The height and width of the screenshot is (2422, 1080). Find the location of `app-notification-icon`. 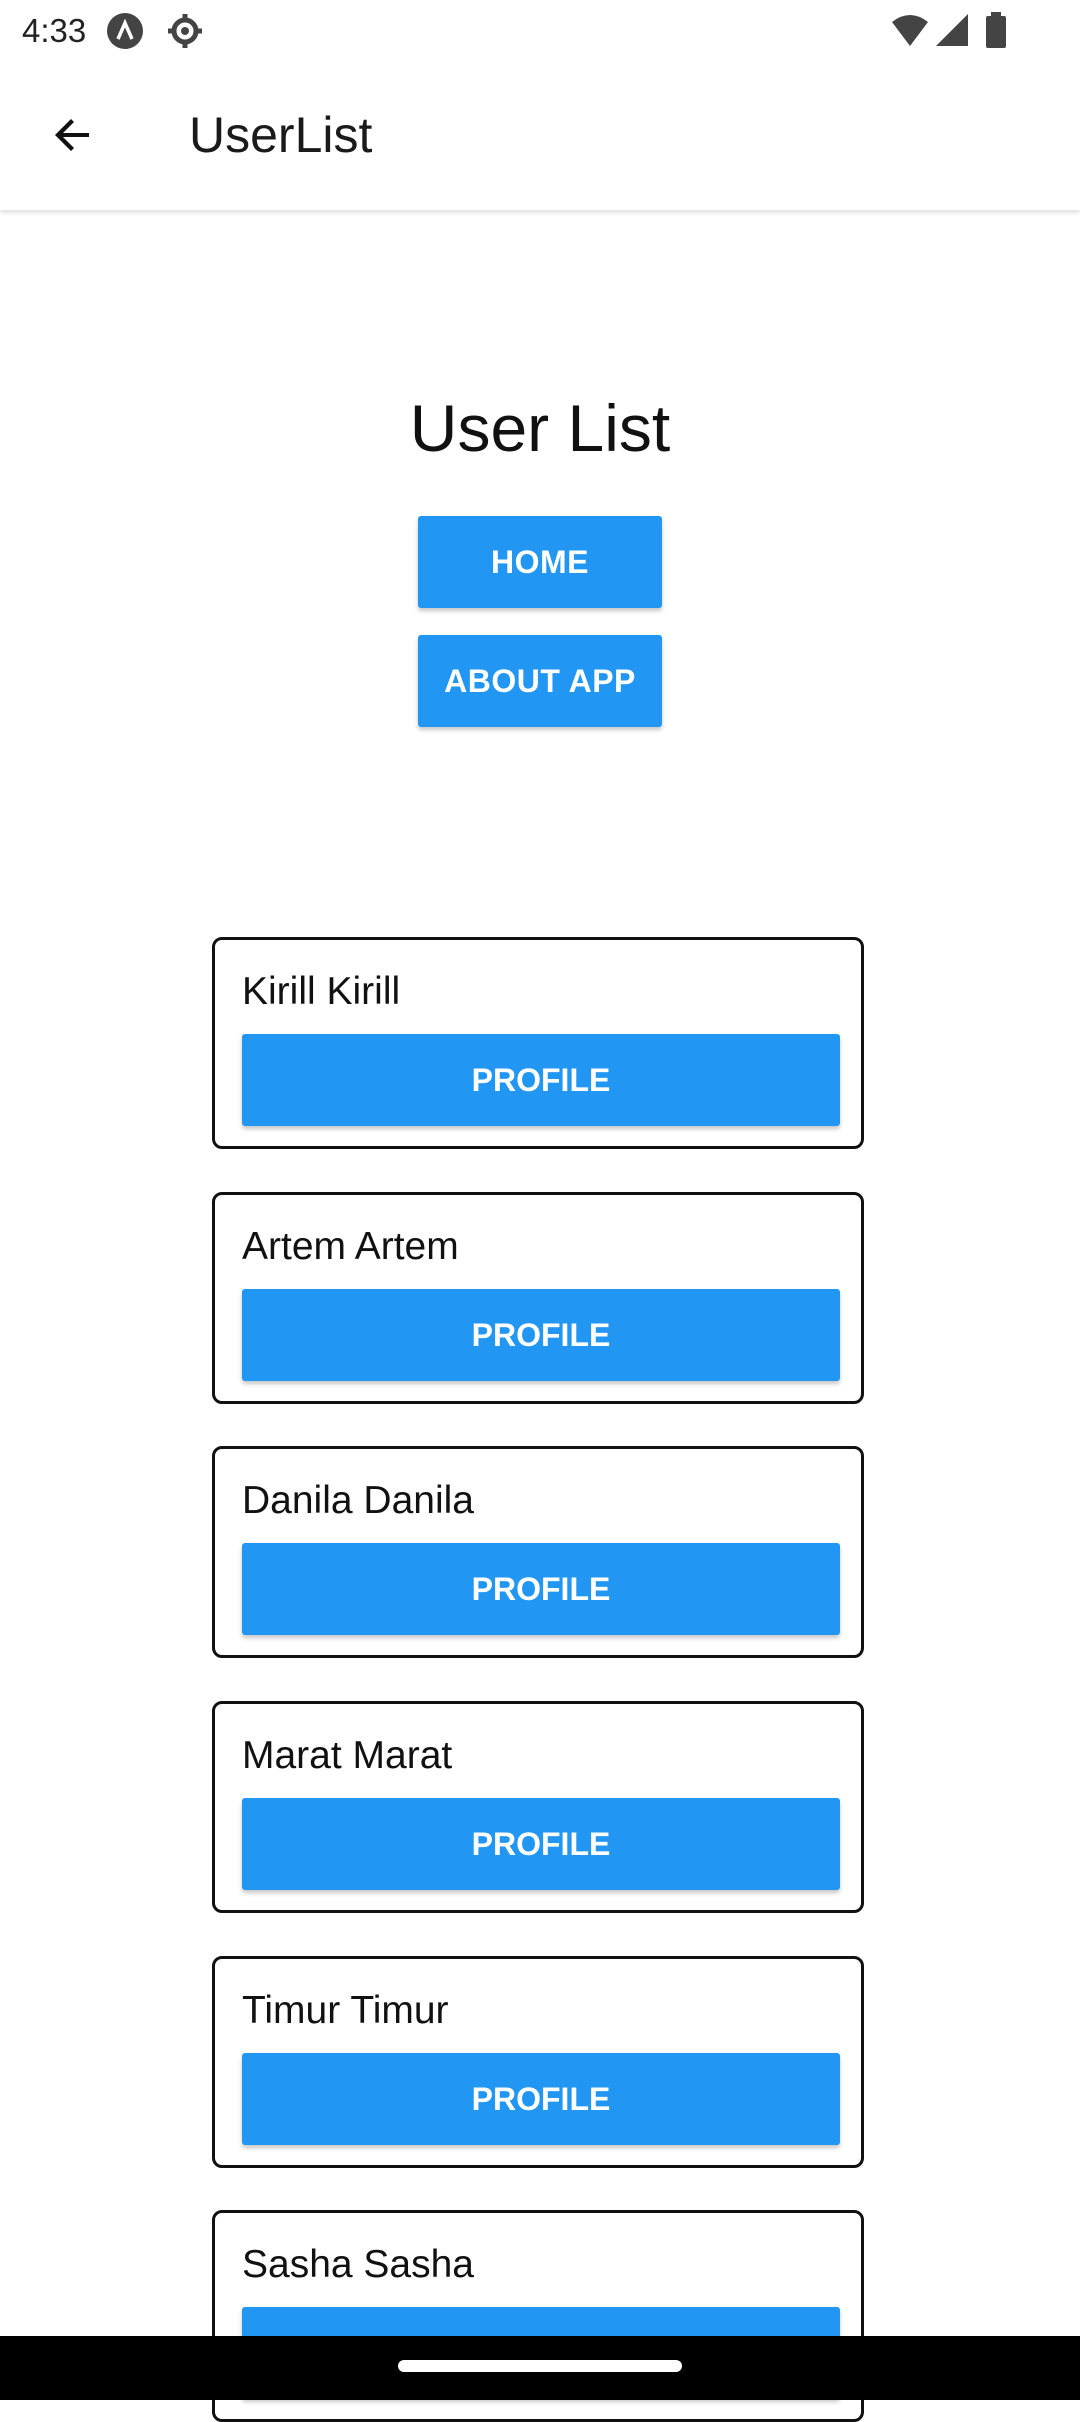

app-notification-icon is located at coordinates (125, 31).